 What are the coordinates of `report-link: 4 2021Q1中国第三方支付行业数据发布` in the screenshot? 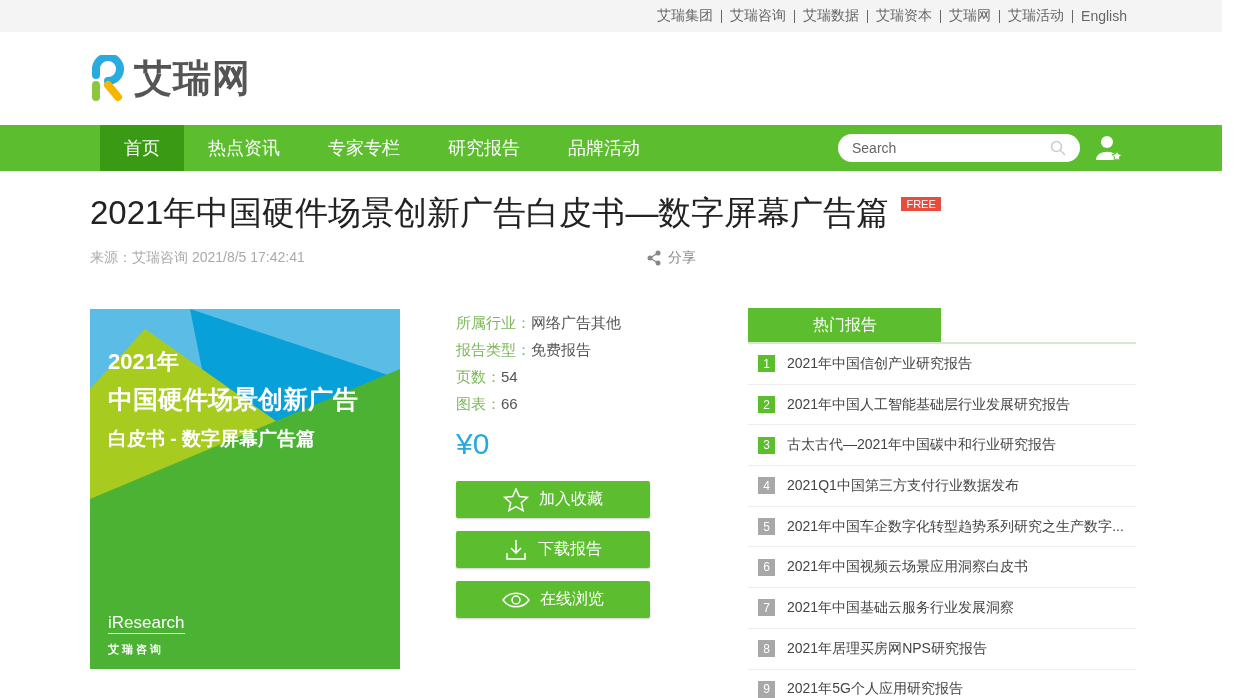 It's located at (942, 486).